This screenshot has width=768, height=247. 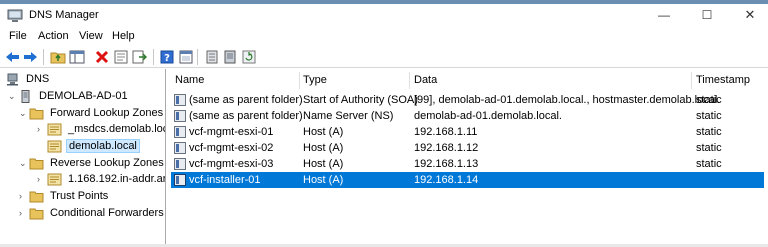 What do you see at coordinates (53, 36) in the screenshot?
I see `menu-action: Action` at bounding box center [53, 36].